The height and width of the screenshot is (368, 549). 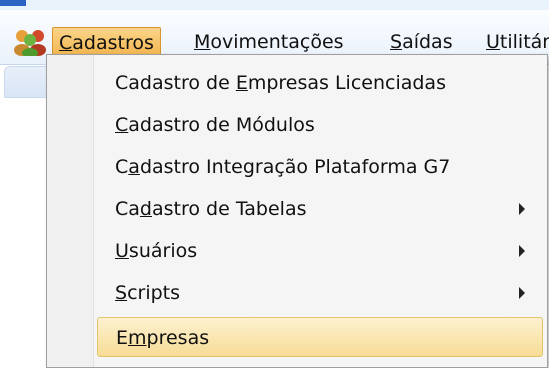 What do you see at coordinates (320, 337) in the screenshot?
I see `menu-item-empresas: Empresas` at bounding box center [320, 337].